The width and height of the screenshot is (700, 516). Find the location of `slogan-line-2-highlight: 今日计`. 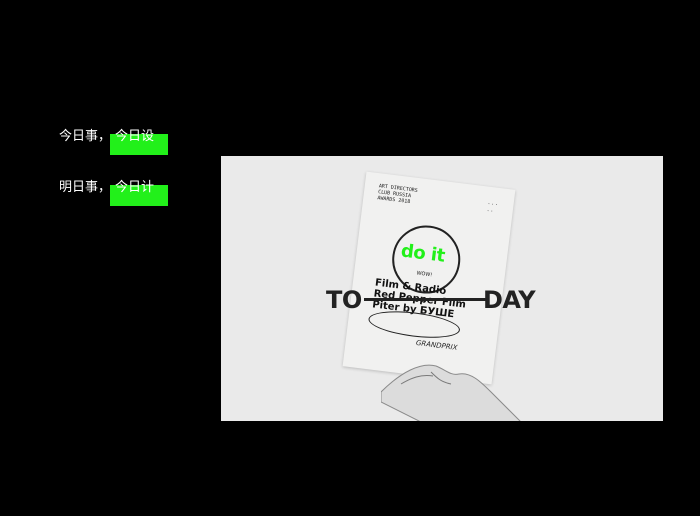

slogan-line-2-highlight: 今日计 is located at coordinates (139, 193).